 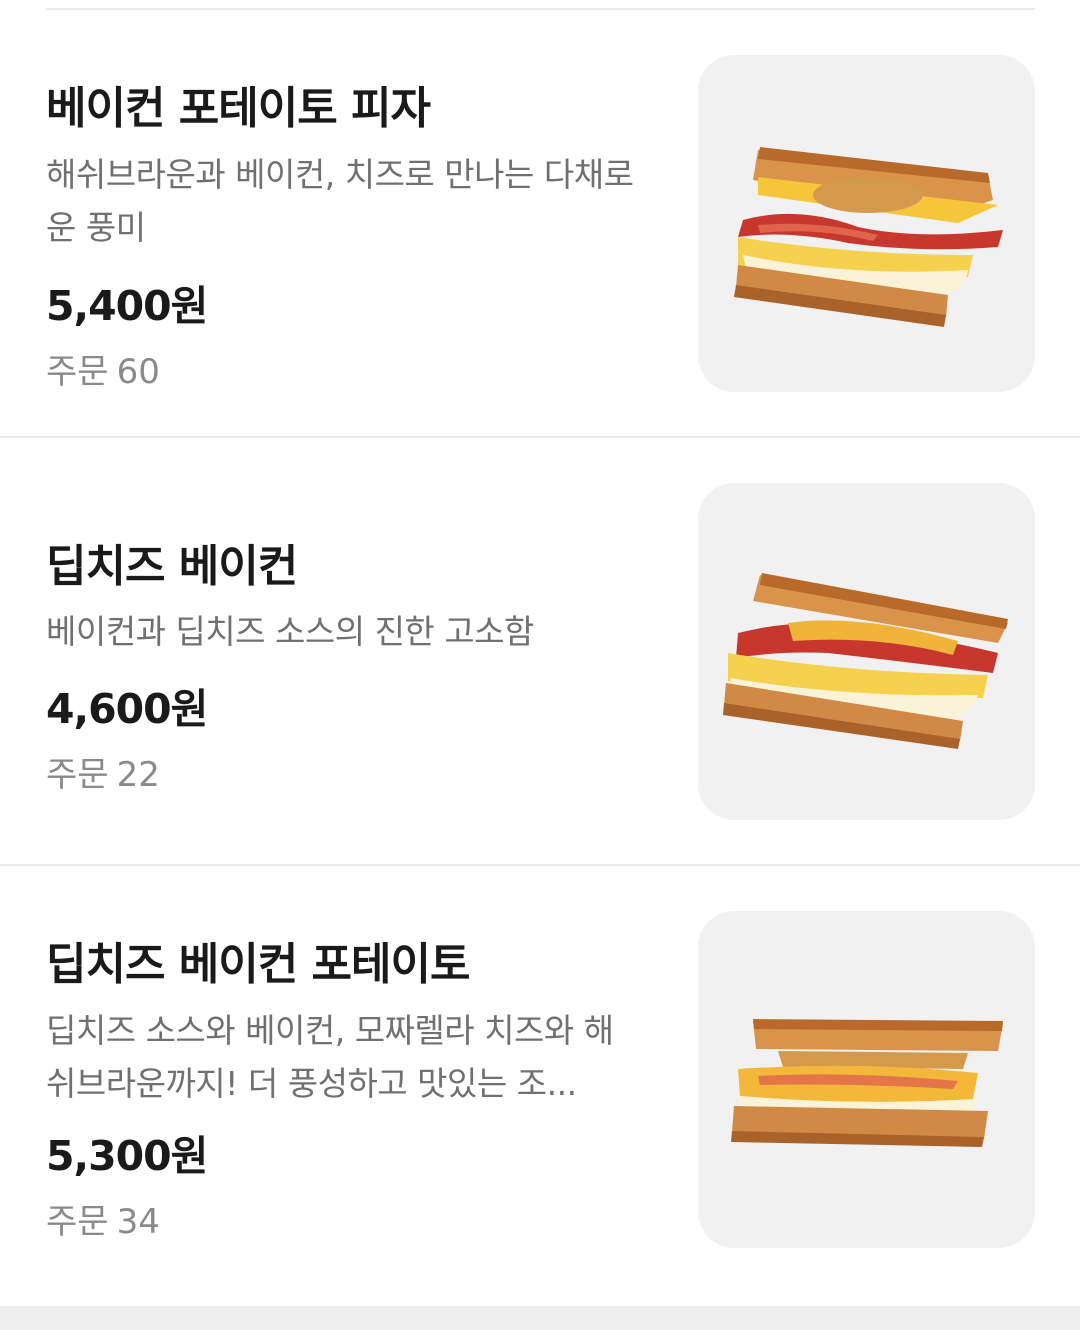 I want to click on sandwich-deep-cheese-bacon-potato-photo, so click(x=867, y=1083).